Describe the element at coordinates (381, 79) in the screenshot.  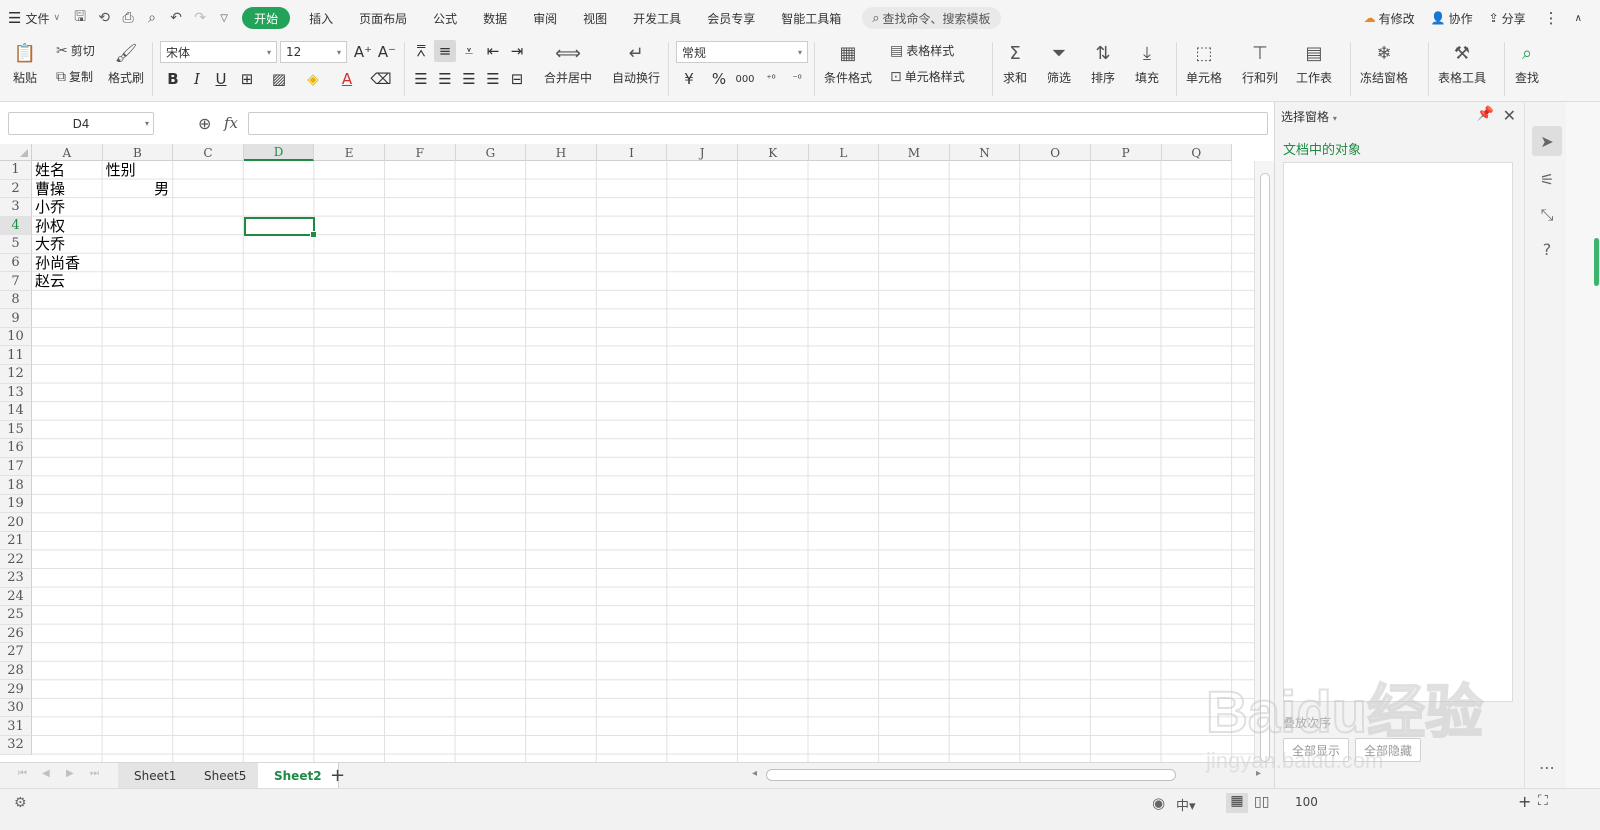
I see `eraser-icon: ⌫` at that location.